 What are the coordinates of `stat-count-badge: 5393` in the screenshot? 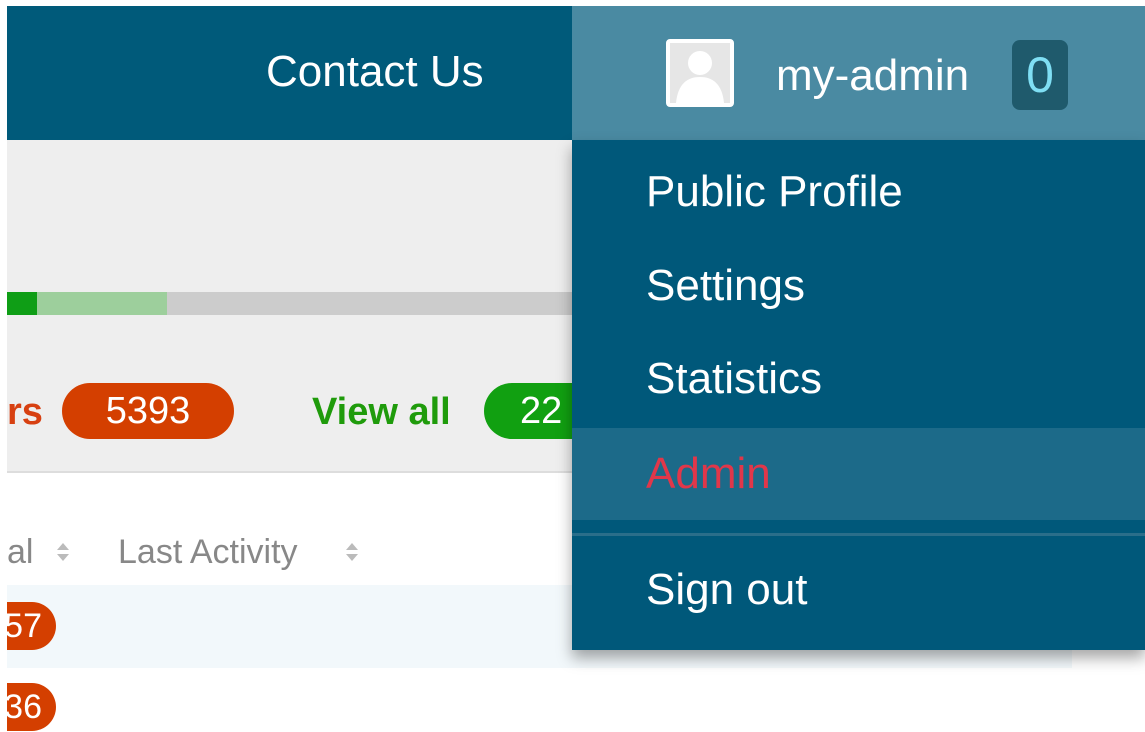 It's located at (148, 411).